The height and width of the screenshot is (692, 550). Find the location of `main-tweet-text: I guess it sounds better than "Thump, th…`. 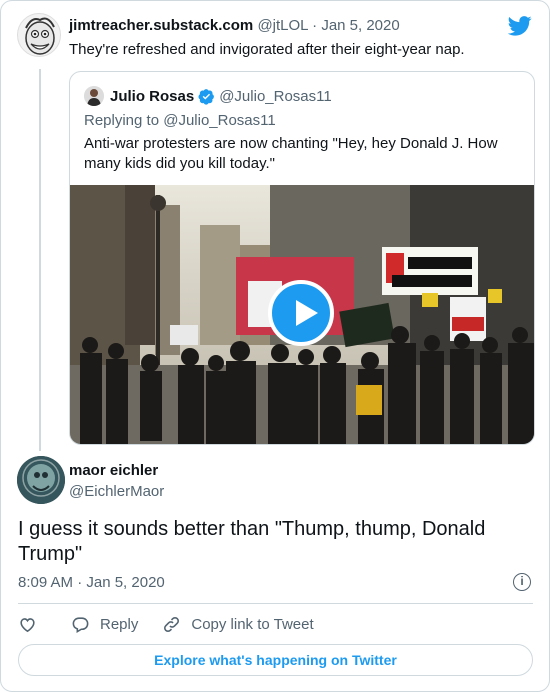

main-tweet-text: I guess it sounds better than "Thump, th… is located at coordinates (252, 541).